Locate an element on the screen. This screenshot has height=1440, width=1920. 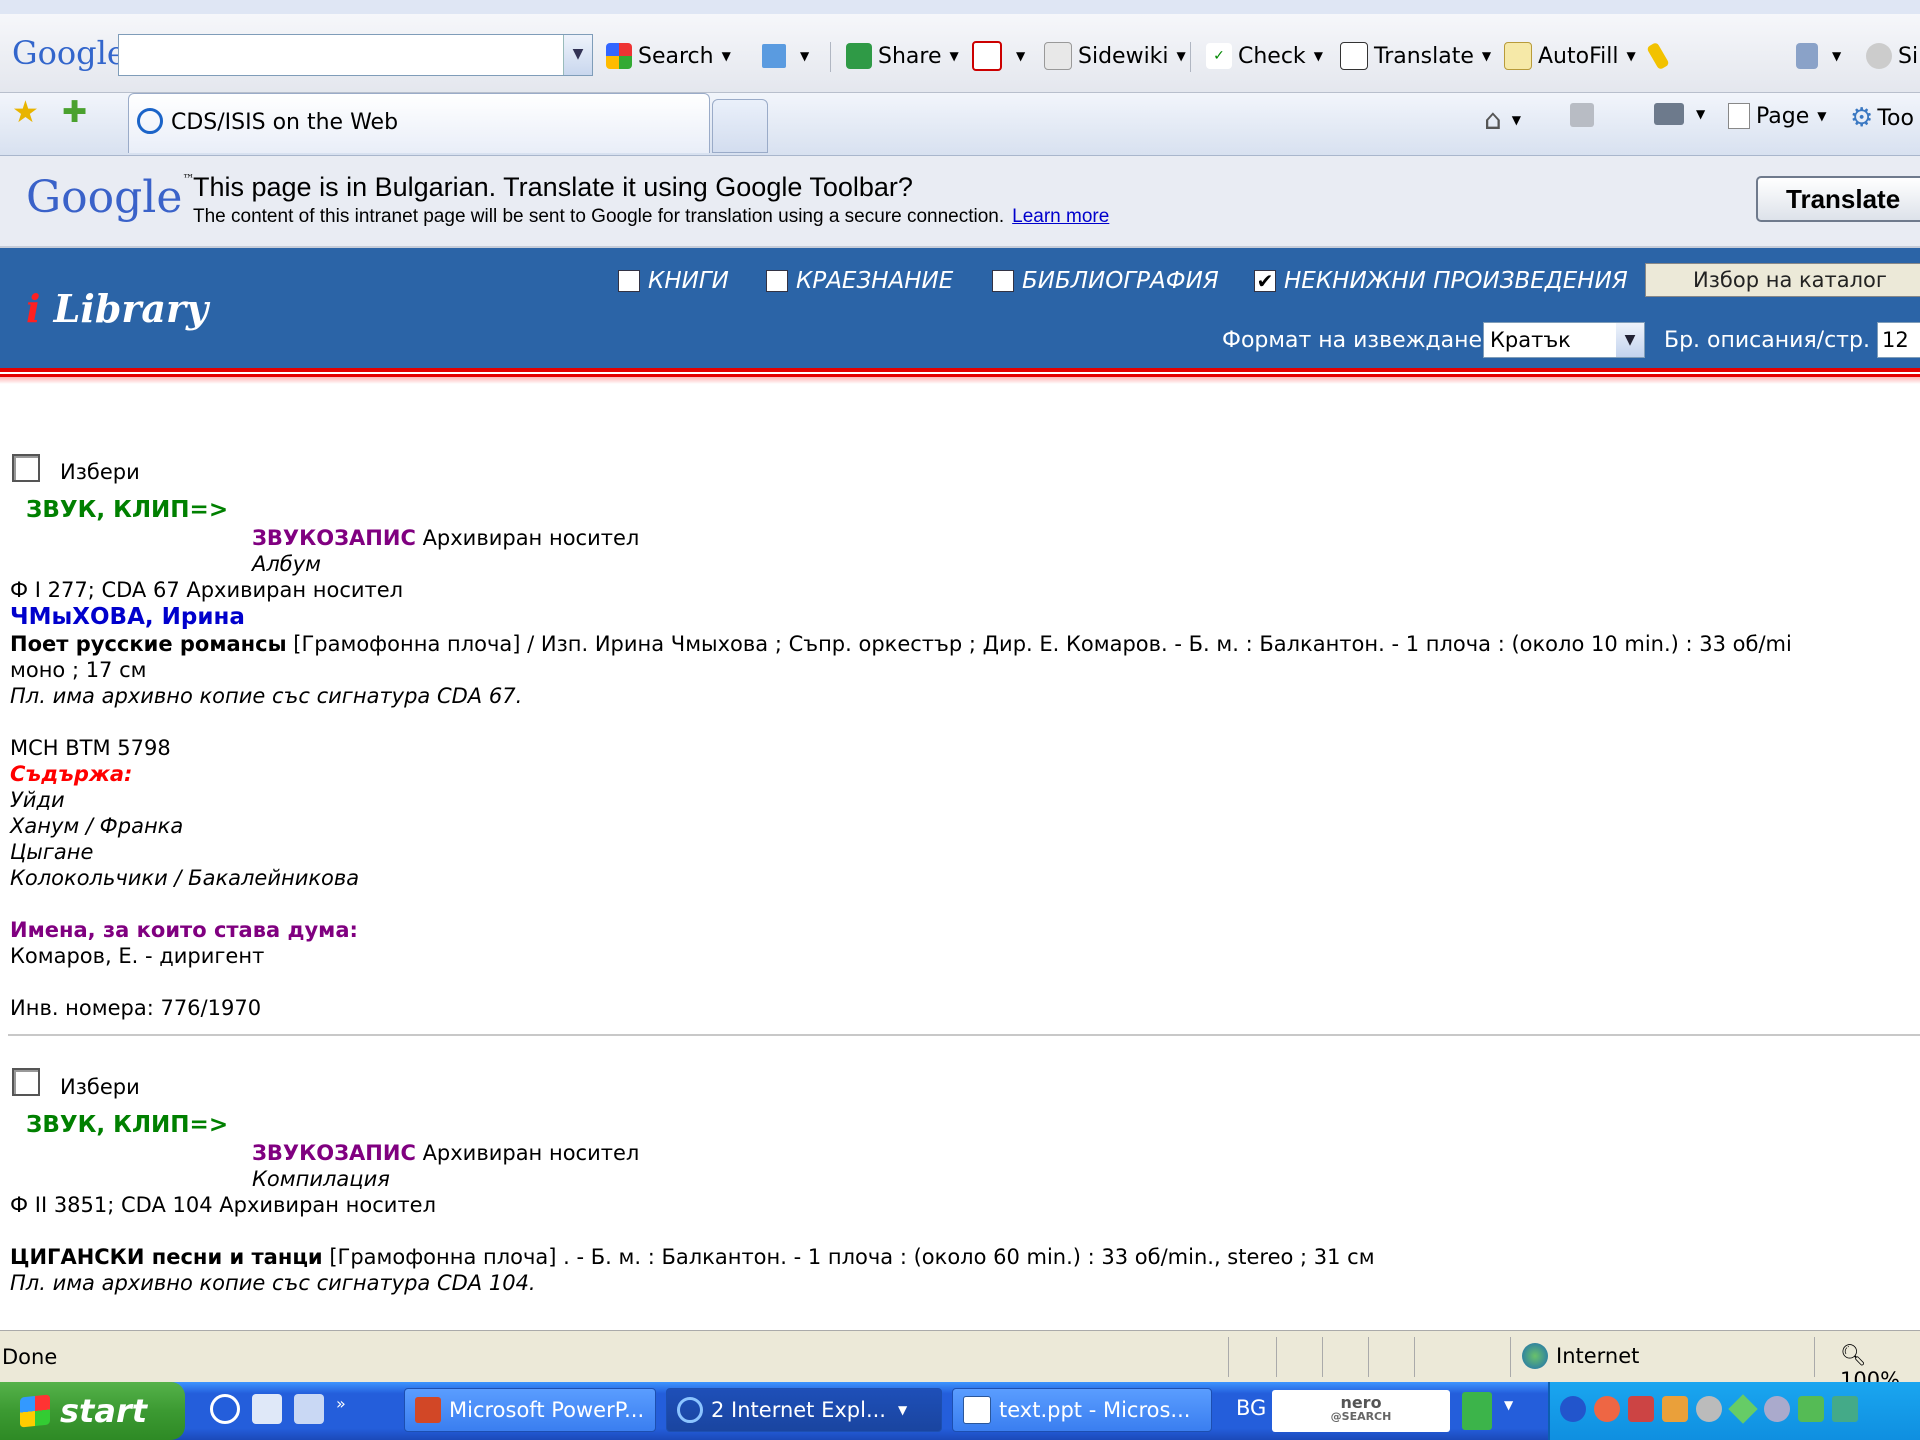
record-type: ЗВУК, КЛИП=> is located at coordinates (127, 1125).